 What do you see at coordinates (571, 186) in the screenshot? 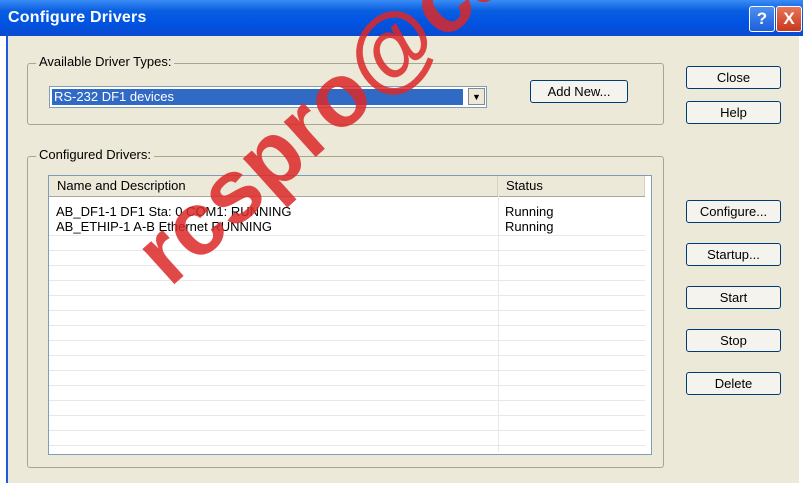
I see `column-header-status: Status` at bounding box center [571, 186].